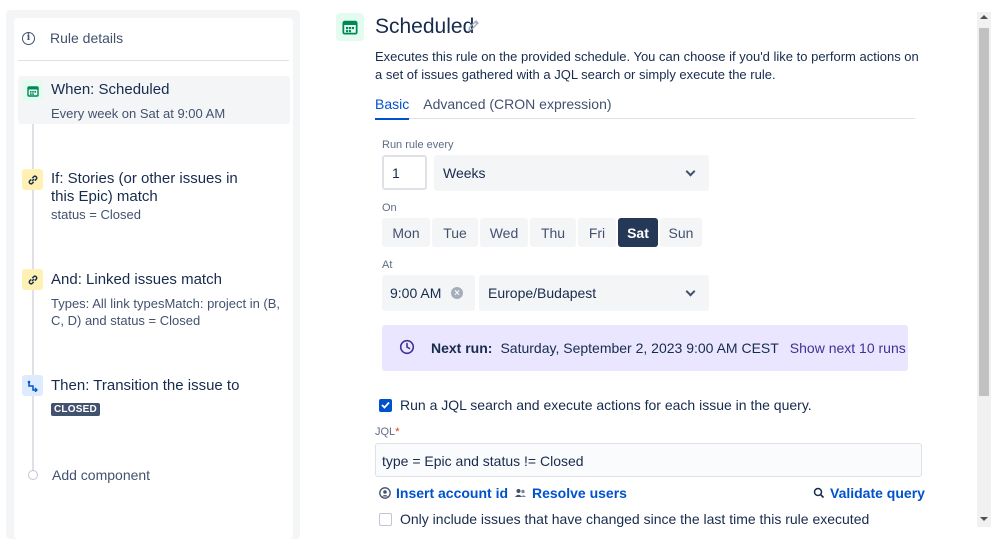  I want to click on day-thu: Thu, so click(553, 232).